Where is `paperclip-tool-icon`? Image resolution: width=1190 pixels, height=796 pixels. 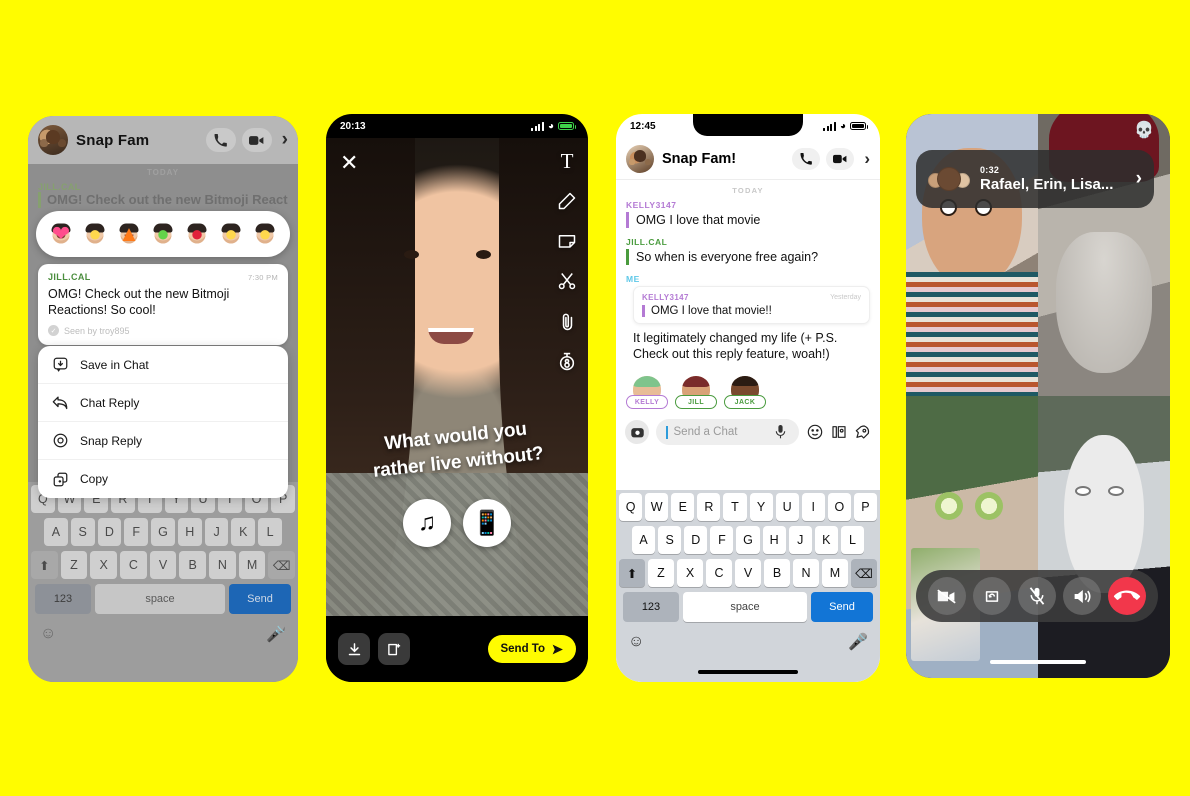
paperclip-tool-icon is located at coordinates (567, 321).